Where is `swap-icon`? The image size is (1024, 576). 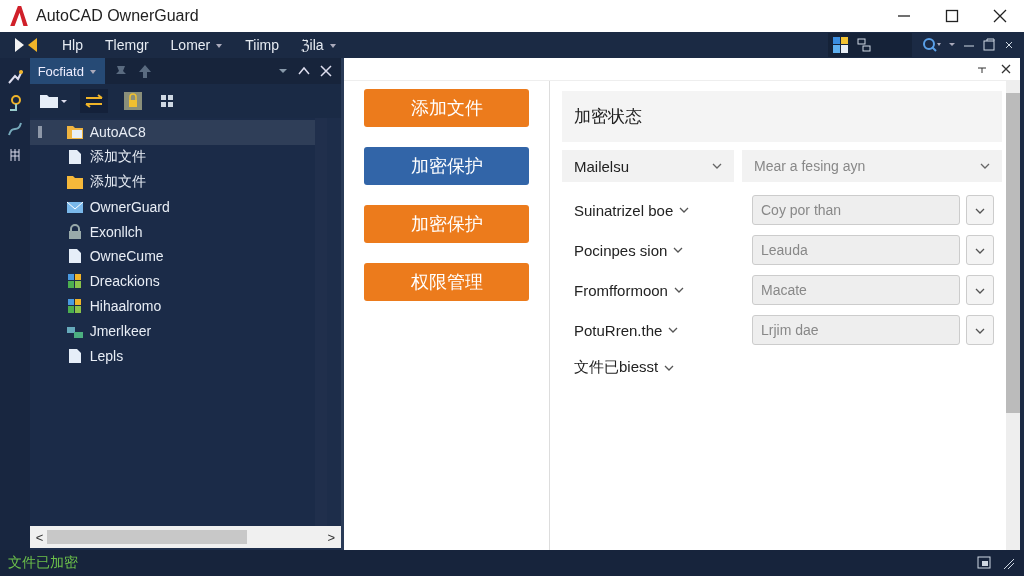
swap-icon is located at coordinates (93, 101).